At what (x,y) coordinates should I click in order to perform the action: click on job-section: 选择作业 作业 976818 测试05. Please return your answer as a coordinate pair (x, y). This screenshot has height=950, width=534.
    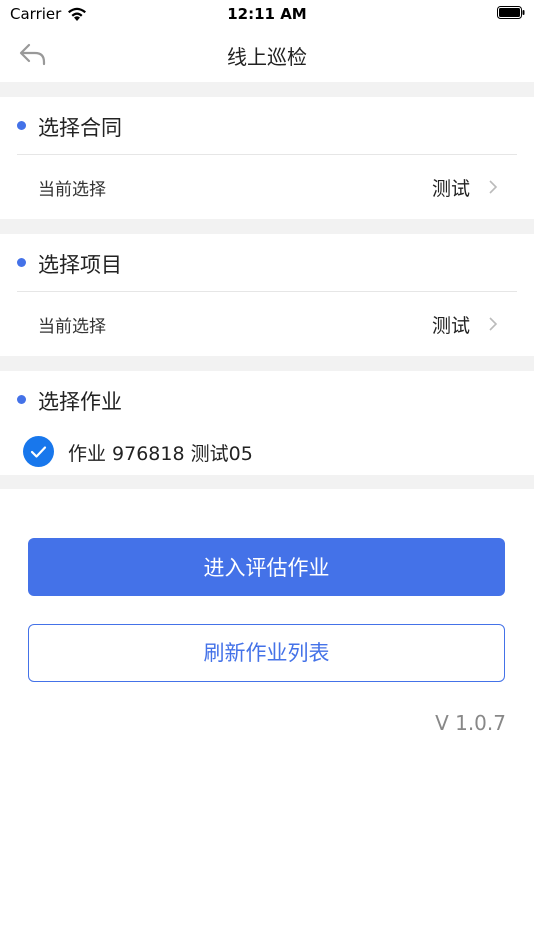
    Looking at the image, I should click on (267, 423).